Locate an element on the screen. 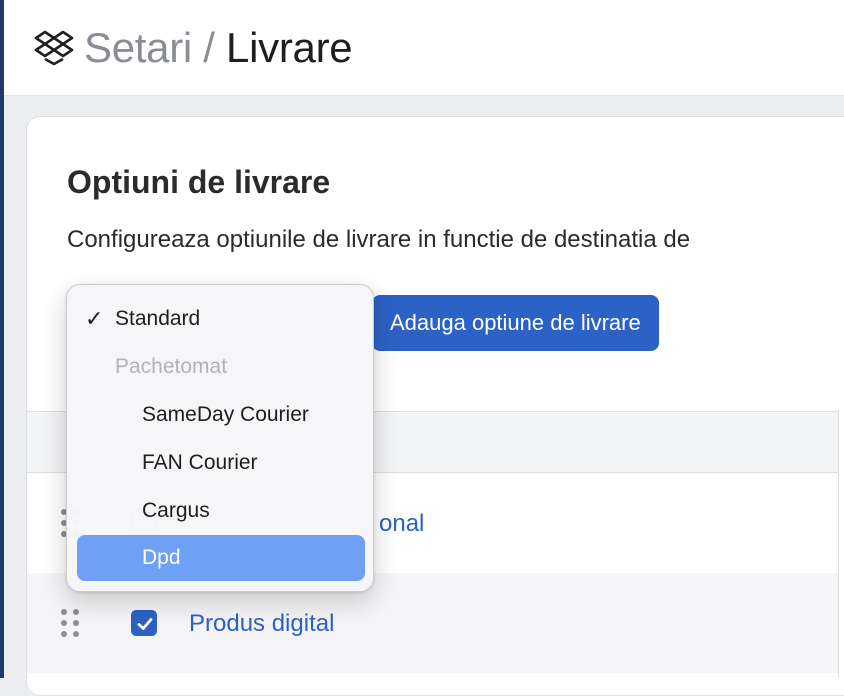 This screenshot has width=844, height=696. dropdown-option-standard: ✓ Standard is located at coordinates (221, 319).